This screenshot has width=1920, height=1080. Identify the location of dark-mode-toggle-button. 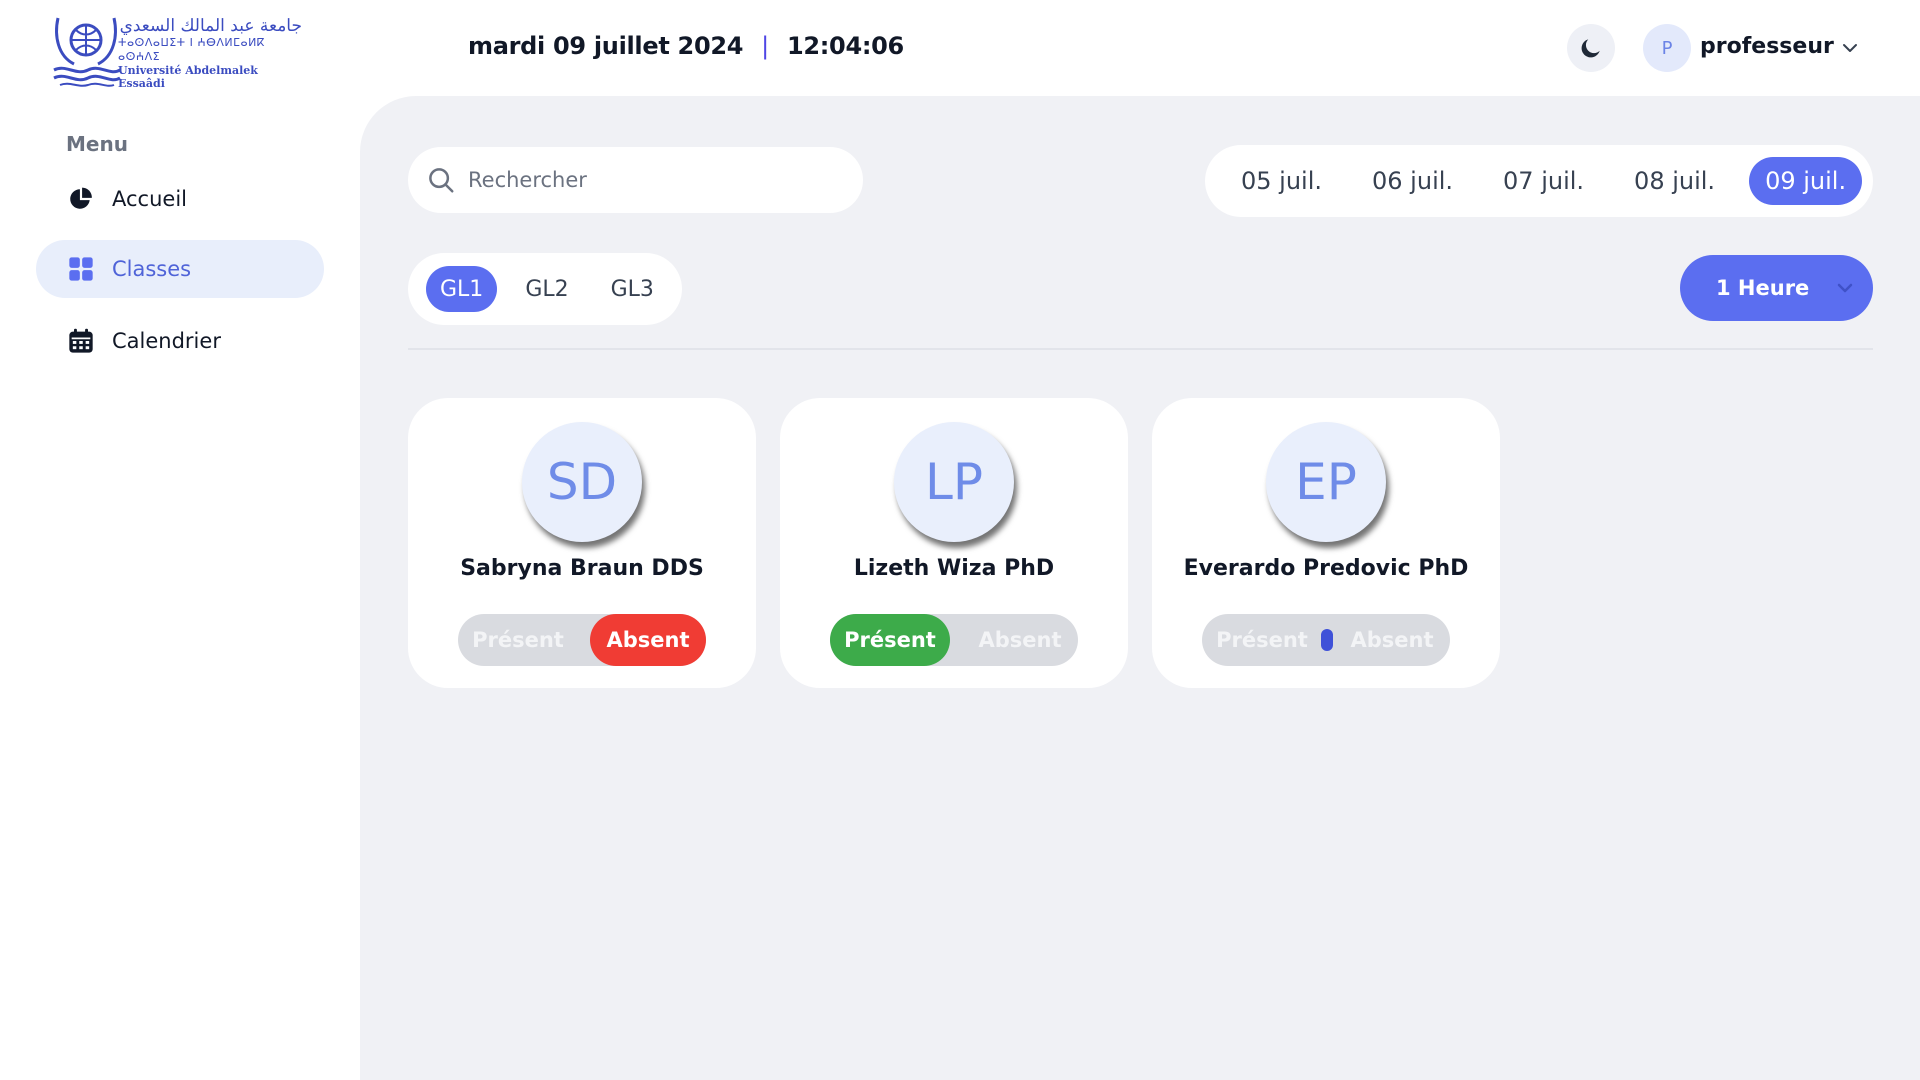
(1591, 48).